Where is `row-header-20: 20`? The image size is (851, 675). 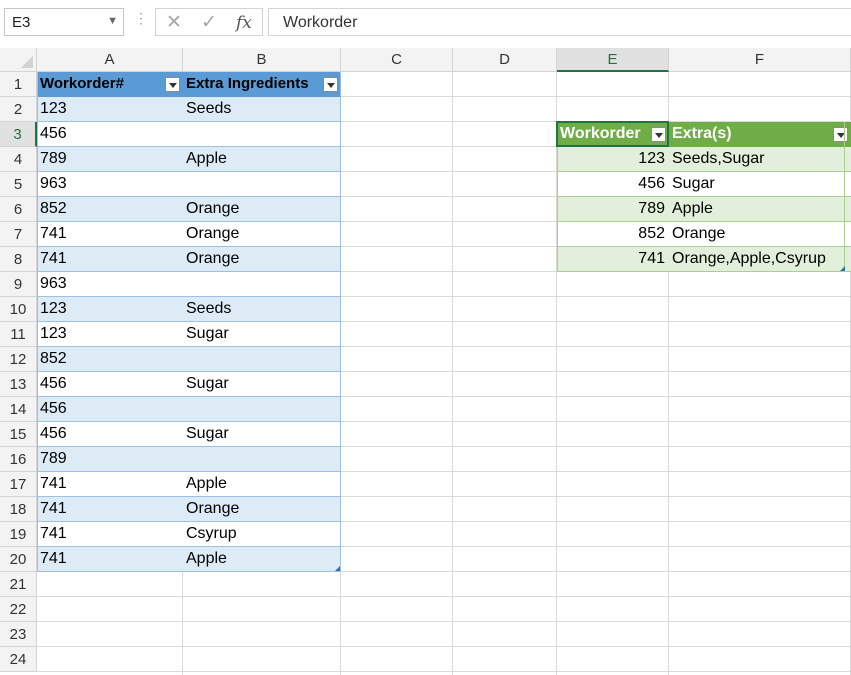 row-header-20: 20 is located at coordinates (18, 559).